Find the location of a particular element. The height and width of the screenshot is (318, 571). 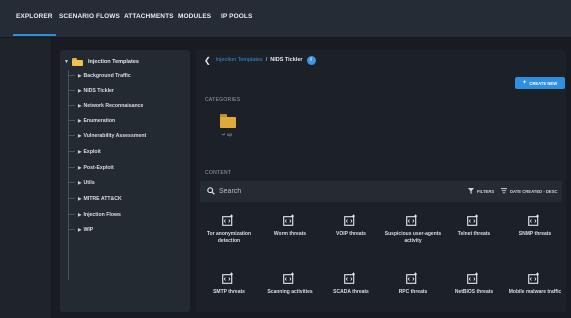

tree-item-exploit: ▶ Exploit is located at coordinates (84, 151).